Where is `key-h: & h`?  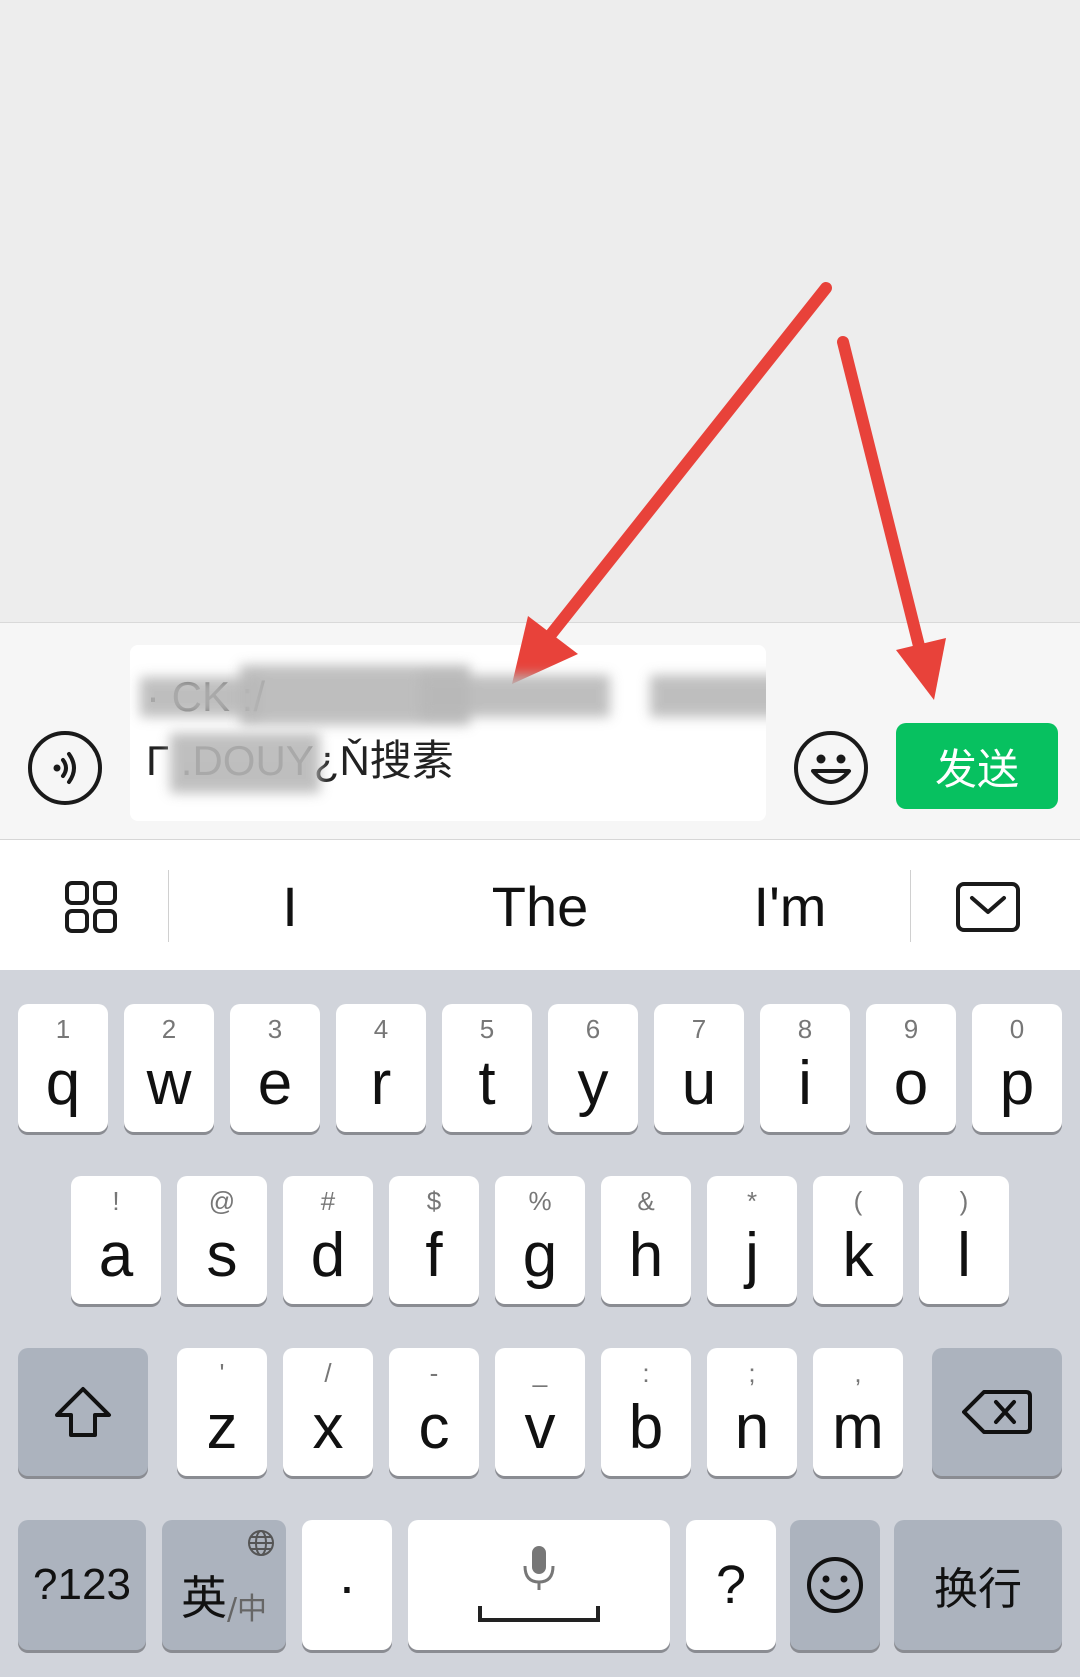 key-h: & h is located at coordinates (646, 1240).